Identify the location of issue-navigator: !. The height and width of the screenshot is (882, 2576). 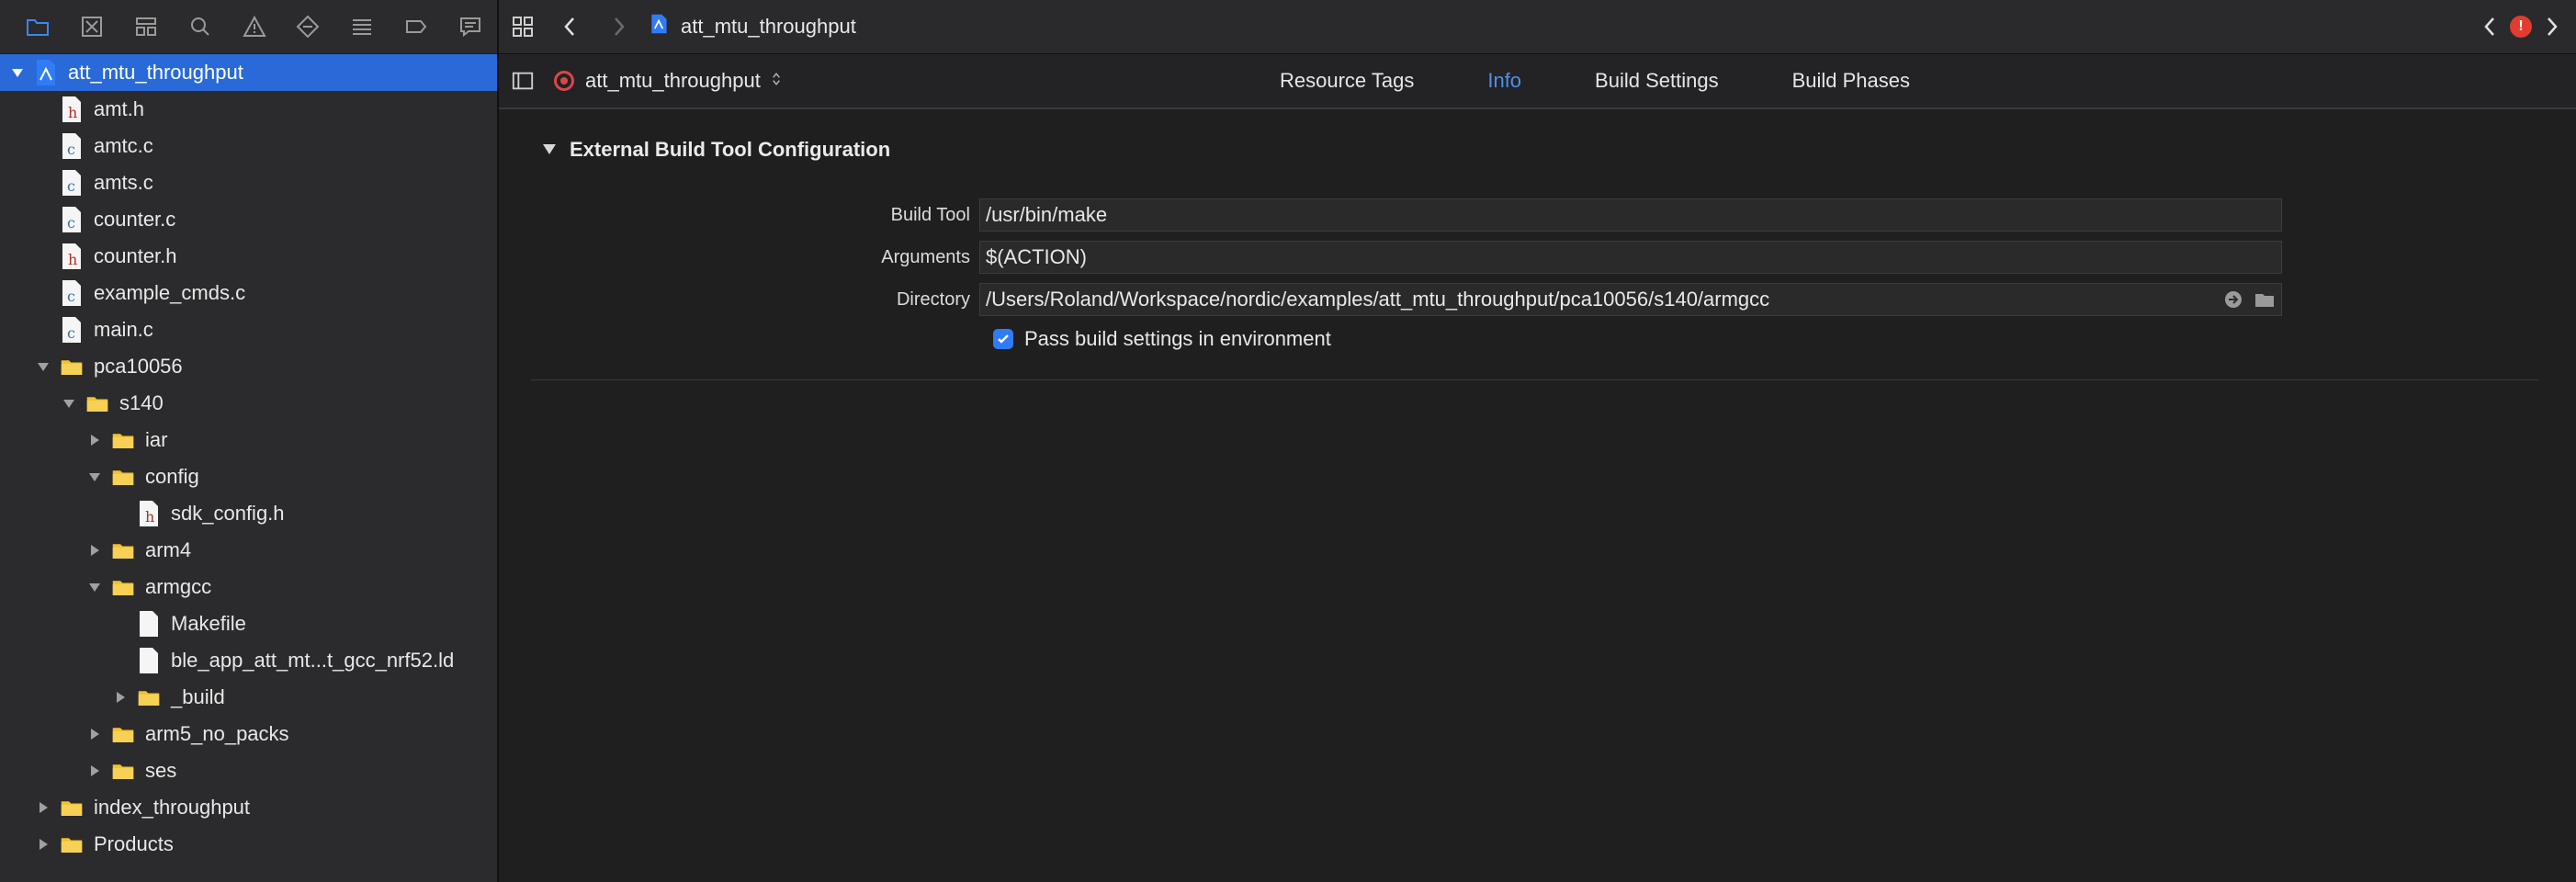
(2525, 27).